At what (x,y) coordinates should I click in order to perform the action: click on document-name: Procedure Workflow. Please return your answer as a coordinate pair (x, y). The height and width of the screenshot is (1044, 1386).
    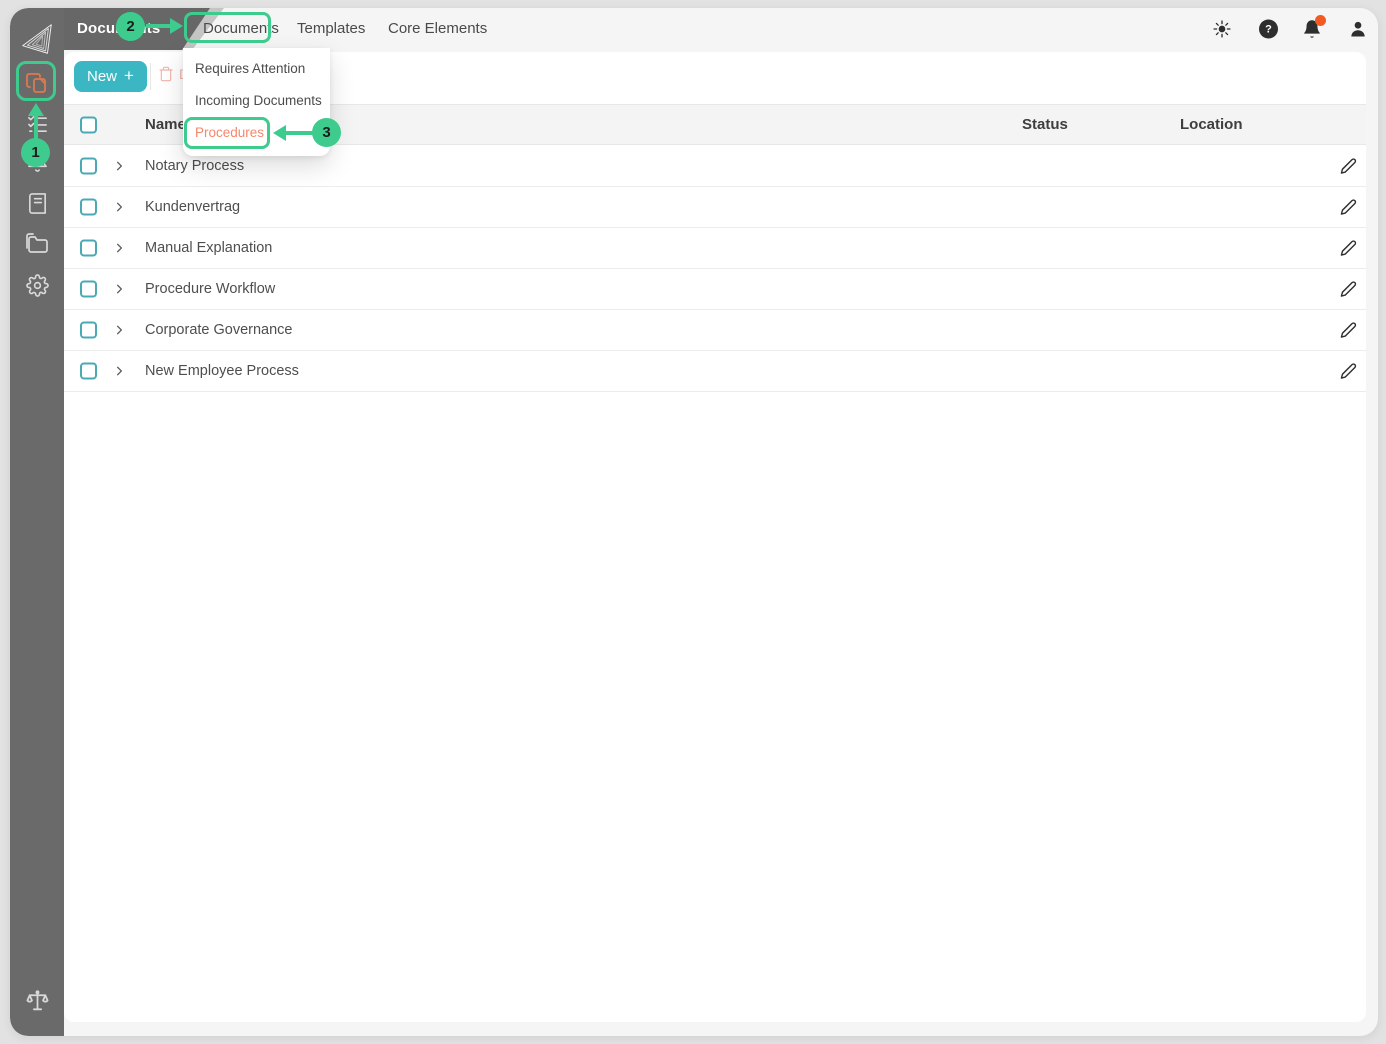
    Looking at the image, I should click on (210, 289).